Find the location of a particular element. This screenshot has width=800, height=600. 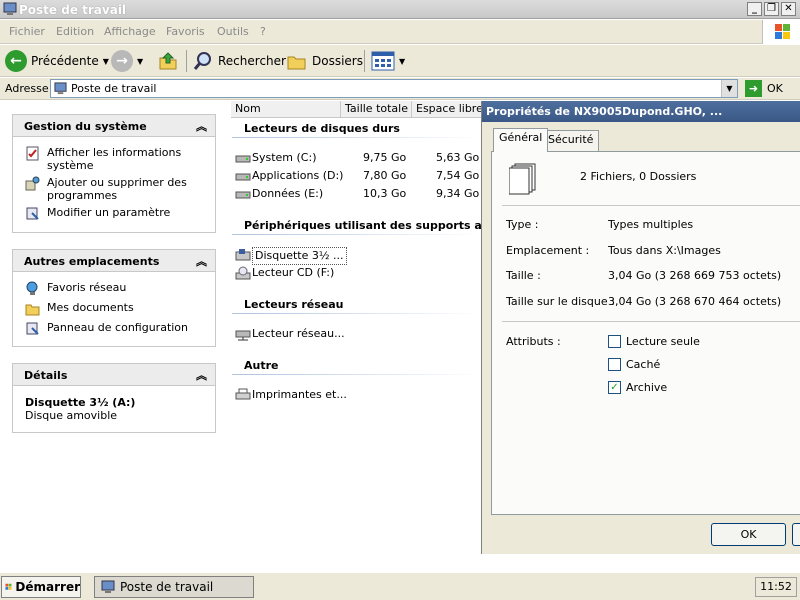

drive-name: Données (E:) is located at coordinates (288, 193).